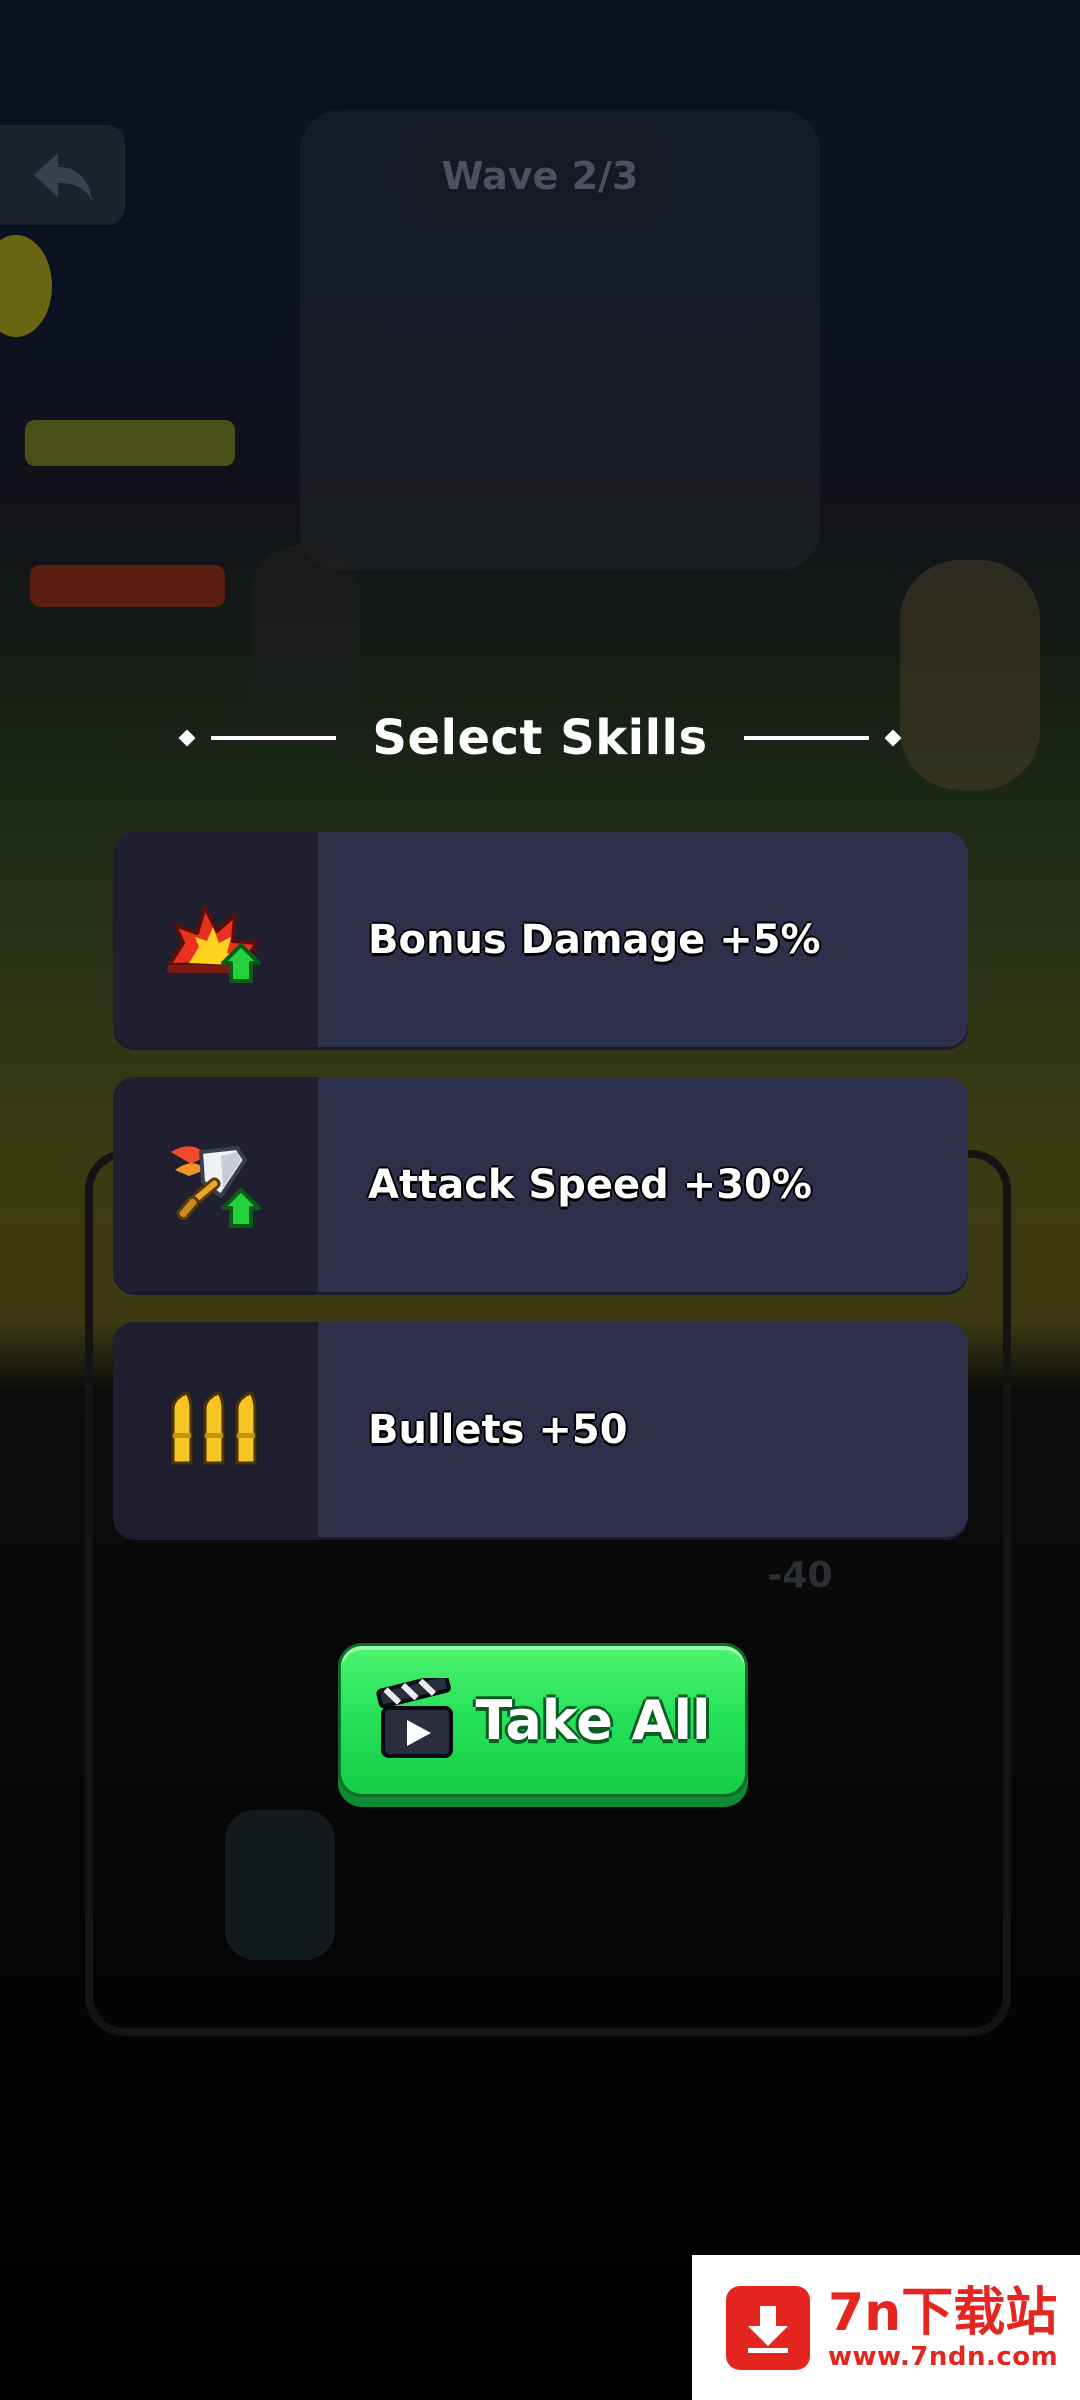  I want to click on skill-card-bullets: Bullets +50, so click(540, 1429).